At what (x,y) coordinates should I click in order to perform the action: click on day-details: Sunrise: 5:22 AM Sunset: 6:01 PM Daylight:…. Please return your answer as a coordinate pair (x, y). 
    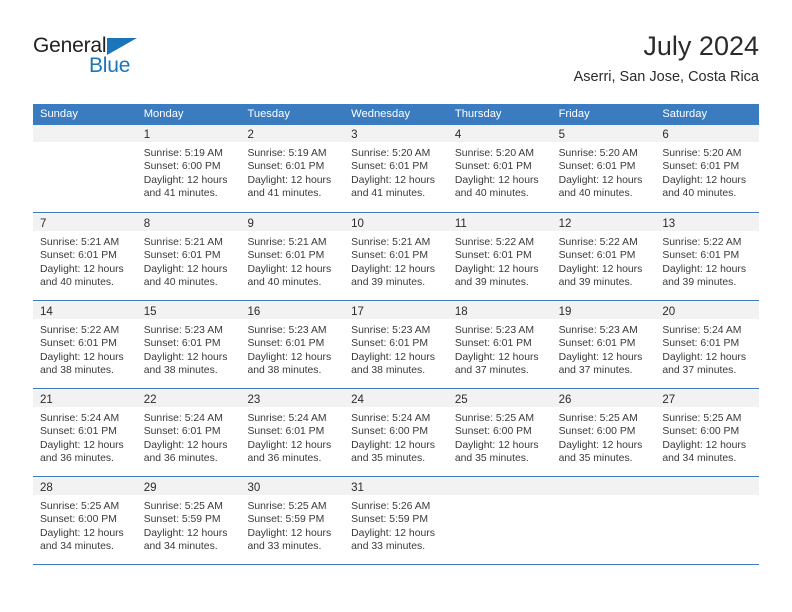
    Looking at the image, I should click on (604, 260).